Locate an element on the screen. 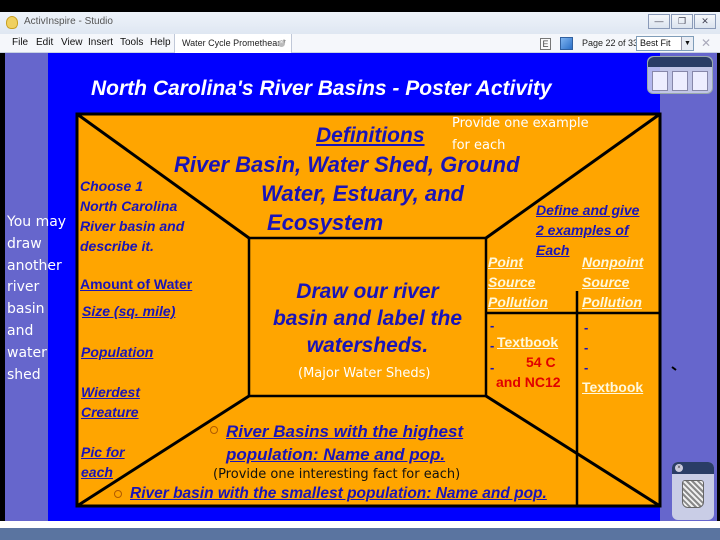 Image resolution: width=720 pixels, height=540 pixels. bottom-bullet1-line2: population: Name and pop. is located at coordinates (336, 454).